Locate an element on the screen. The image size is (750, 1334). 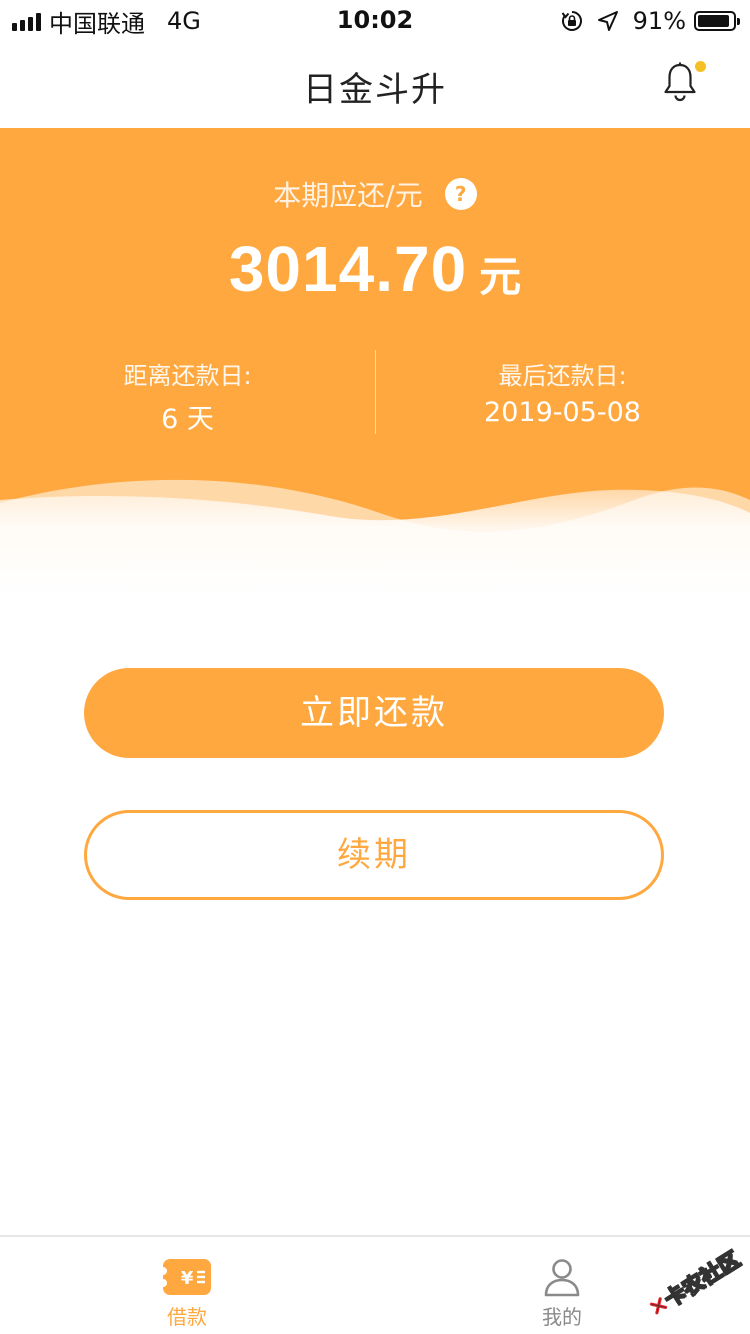
notification-dot is located at coordinates (700, 66).